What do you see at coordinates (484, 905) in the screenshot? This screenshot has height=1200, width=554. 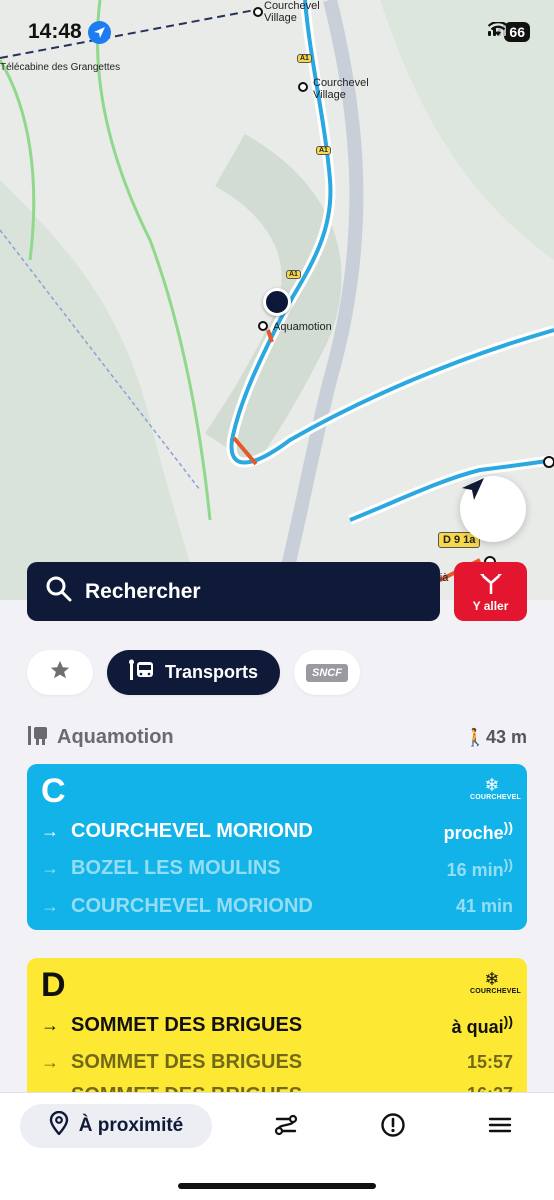 I see `departure-time: 41 min` at bounding box center [484, 905].